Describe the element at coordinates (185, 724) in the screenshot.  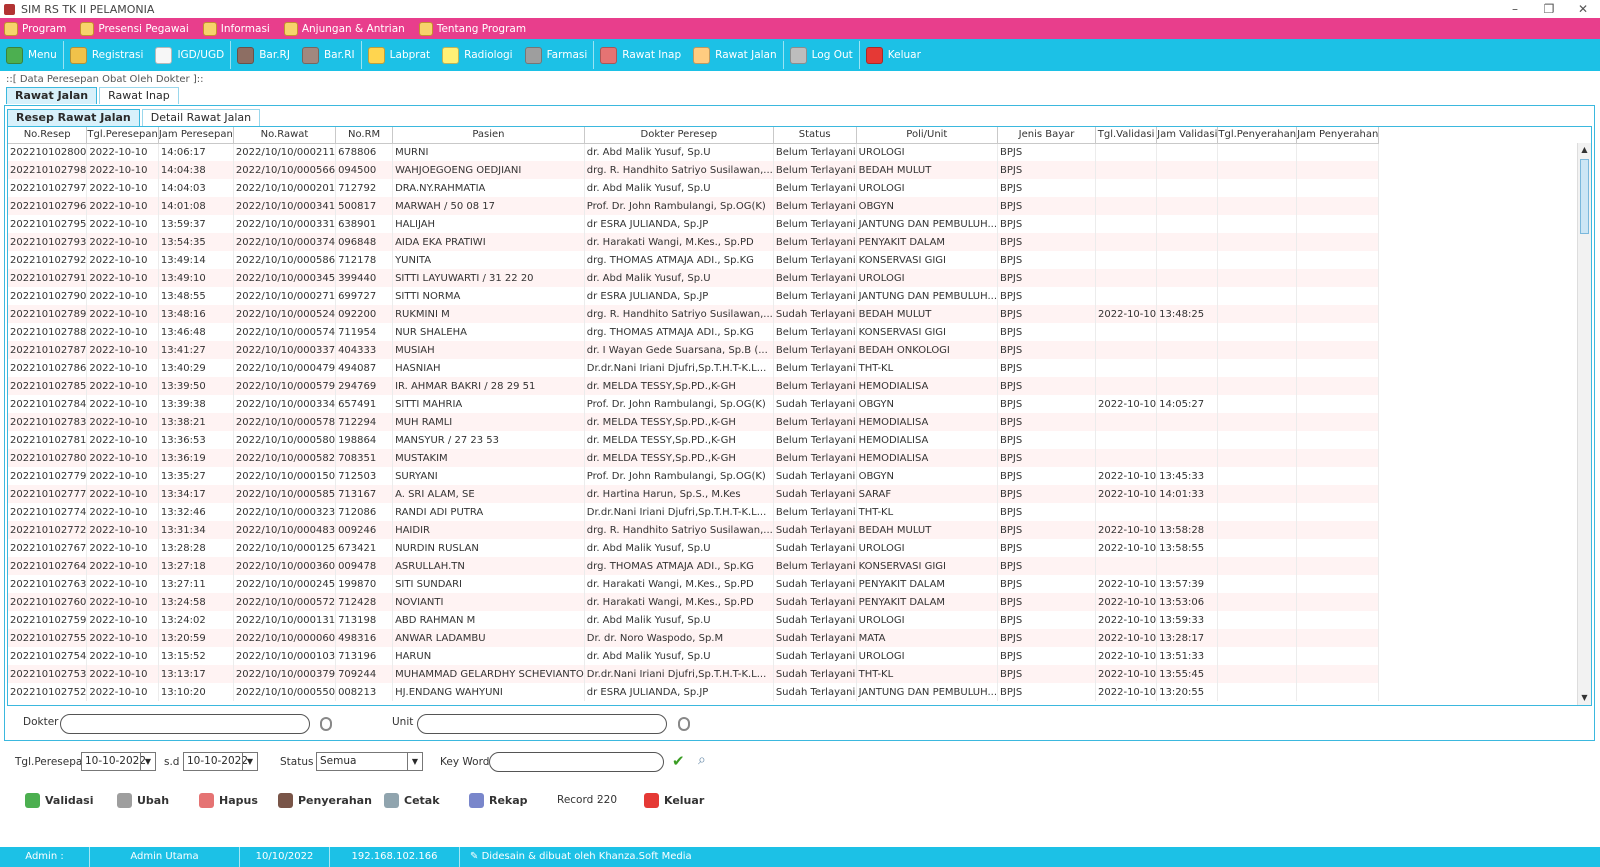
I see `dokter-input` at that location.